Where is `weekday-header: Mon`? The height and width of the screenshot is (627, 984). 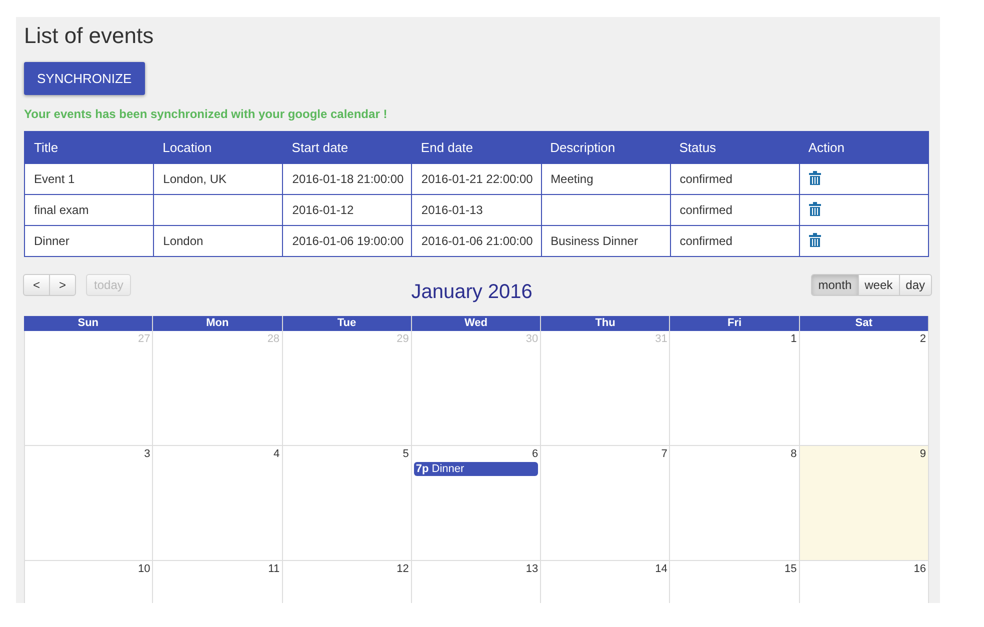
weekday-header: Mon is located at coordinates (218, 323).